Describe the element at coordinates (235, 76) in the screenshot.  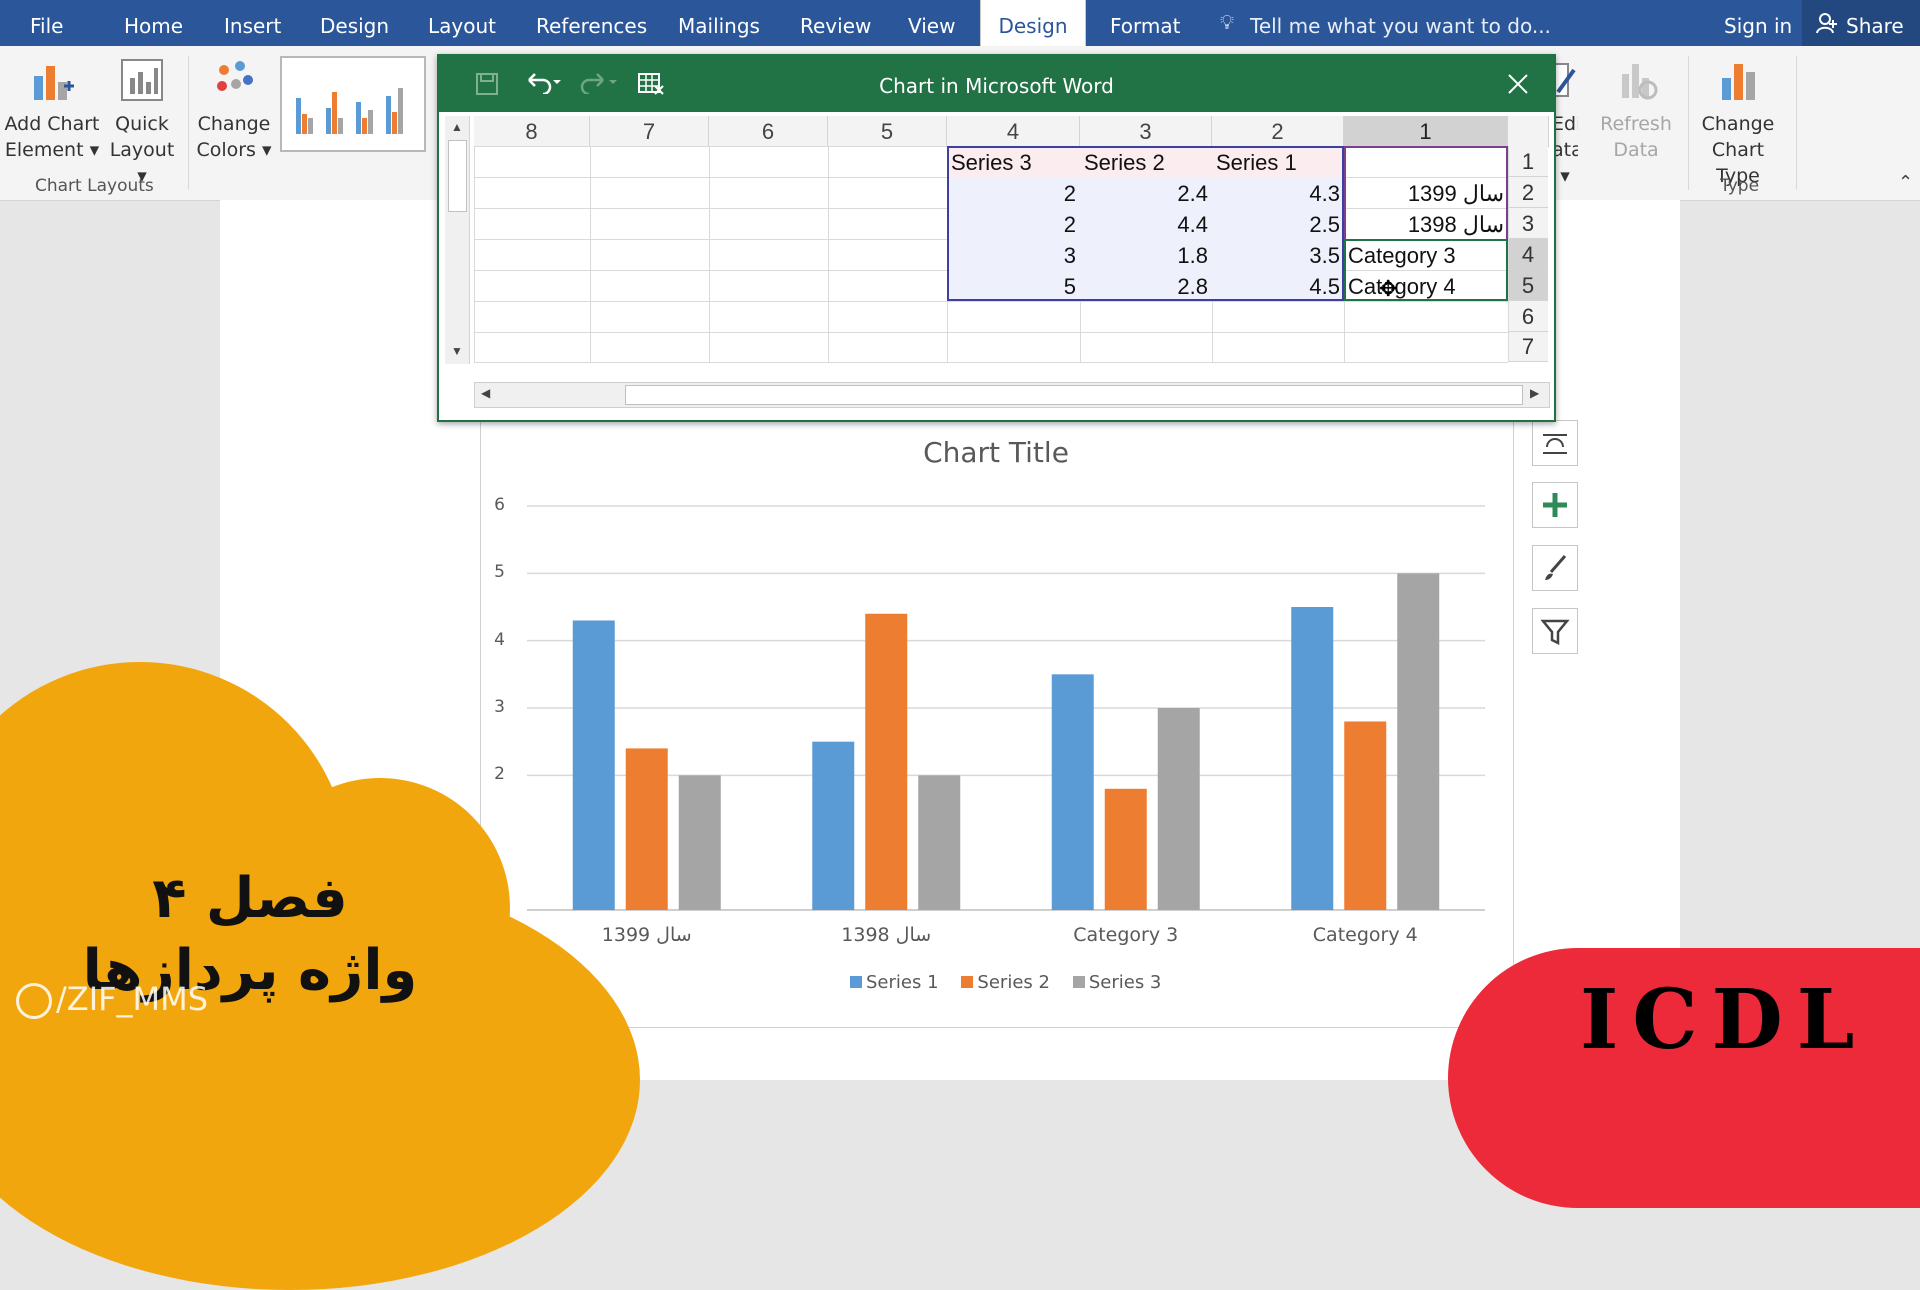
I see `palette-icon` at that location.